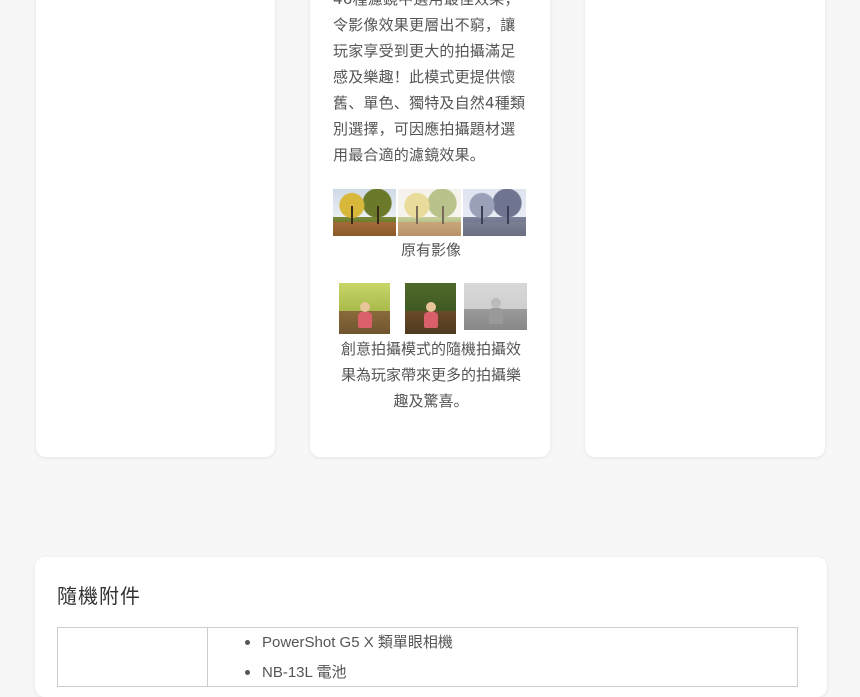 This screenshot has height=697, width=860. What do you see at coordinates (430, 250) in the screenshot?
I see `original-image-caption: 原有影像` at bounding box center [430, 250].